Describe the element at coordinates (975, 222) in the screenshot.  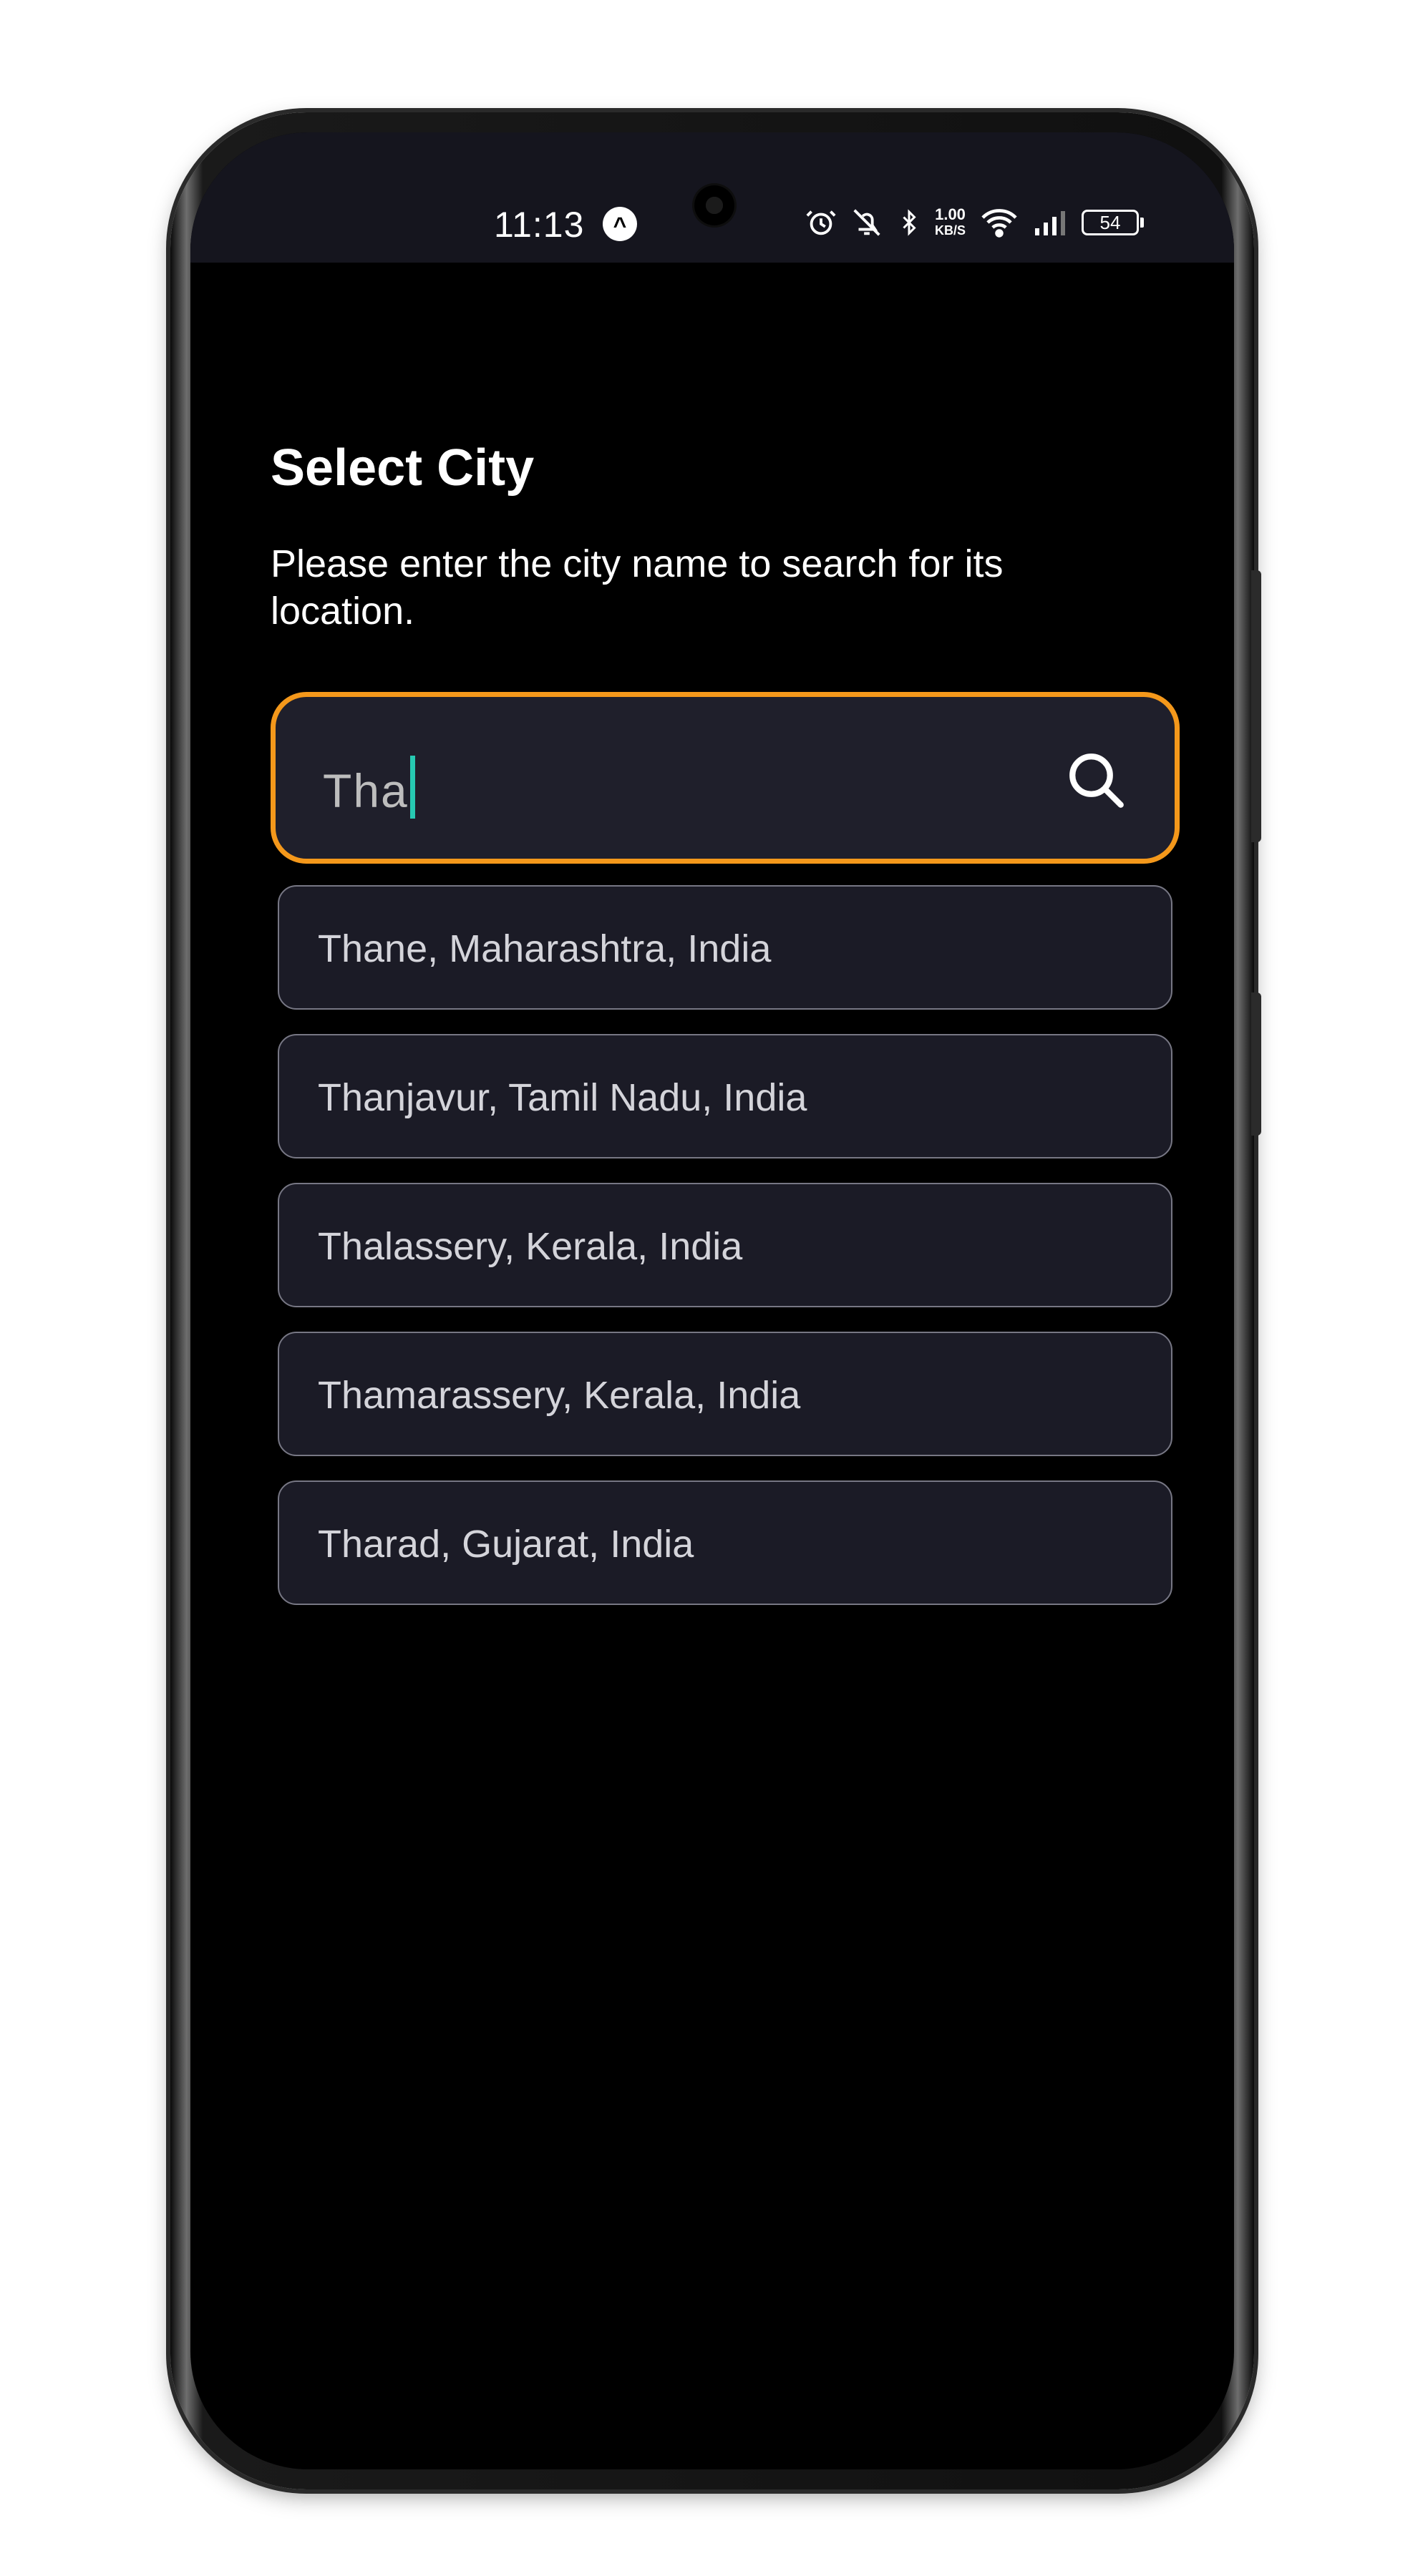
I see `status-icons: 1.00 KB/S 54` at that location.